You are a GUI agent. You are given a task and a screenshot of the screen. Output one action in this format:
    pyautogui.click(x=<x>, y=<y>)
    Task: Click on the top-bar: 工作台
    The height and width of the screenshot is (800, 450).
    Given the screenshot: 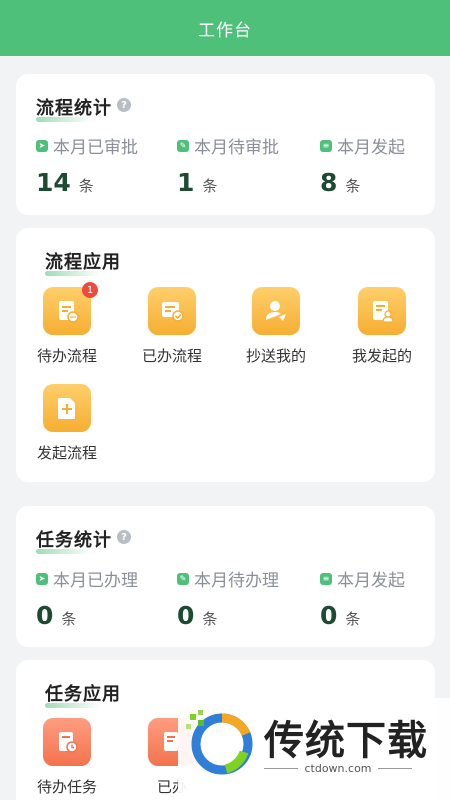 What is the action you would take?
    pyautogui.click(x=225, y=28)
    